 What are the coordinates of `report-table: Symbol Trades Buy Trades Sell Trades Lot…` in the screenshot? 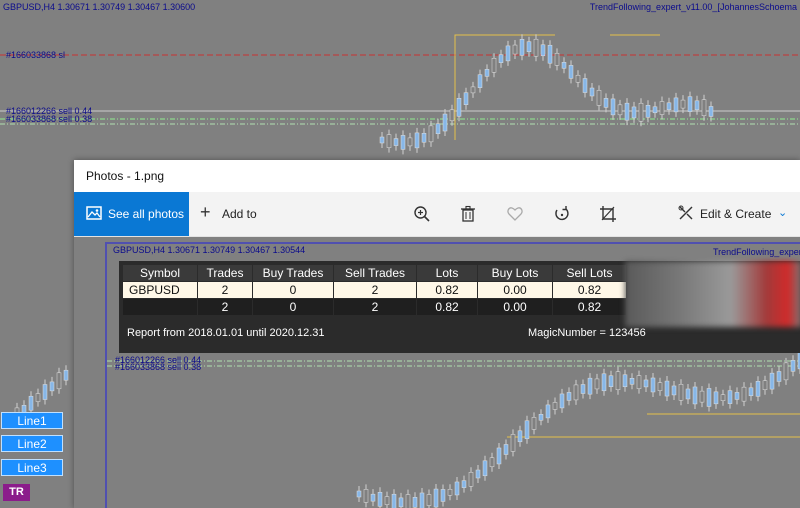 It's located at (374, 290).